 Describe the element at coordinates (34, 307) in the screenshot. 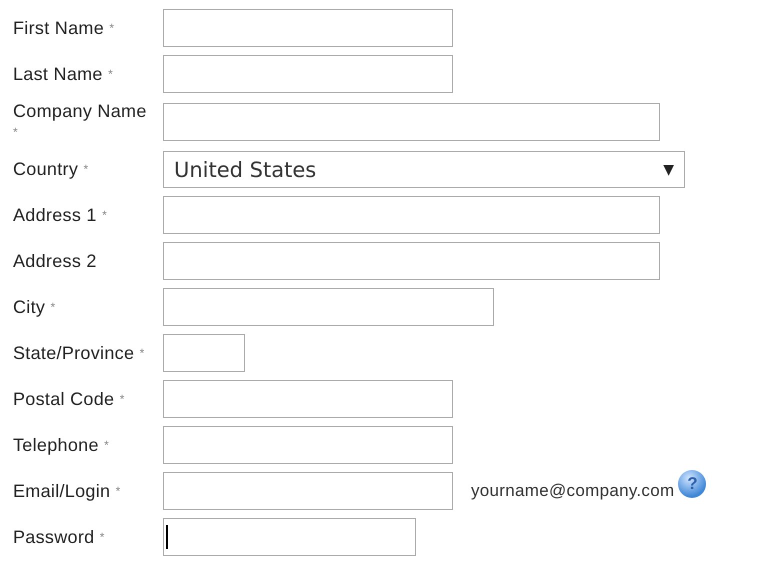

I see `field-label: City *` at that location.